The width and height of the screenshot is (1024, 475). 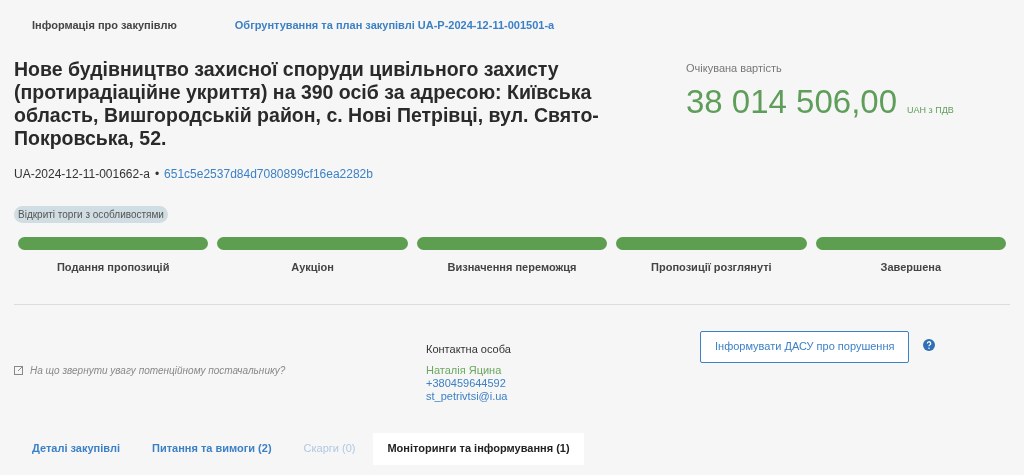 I want to click on contact-heading: Контактна особа, so click(x=469, y=349).